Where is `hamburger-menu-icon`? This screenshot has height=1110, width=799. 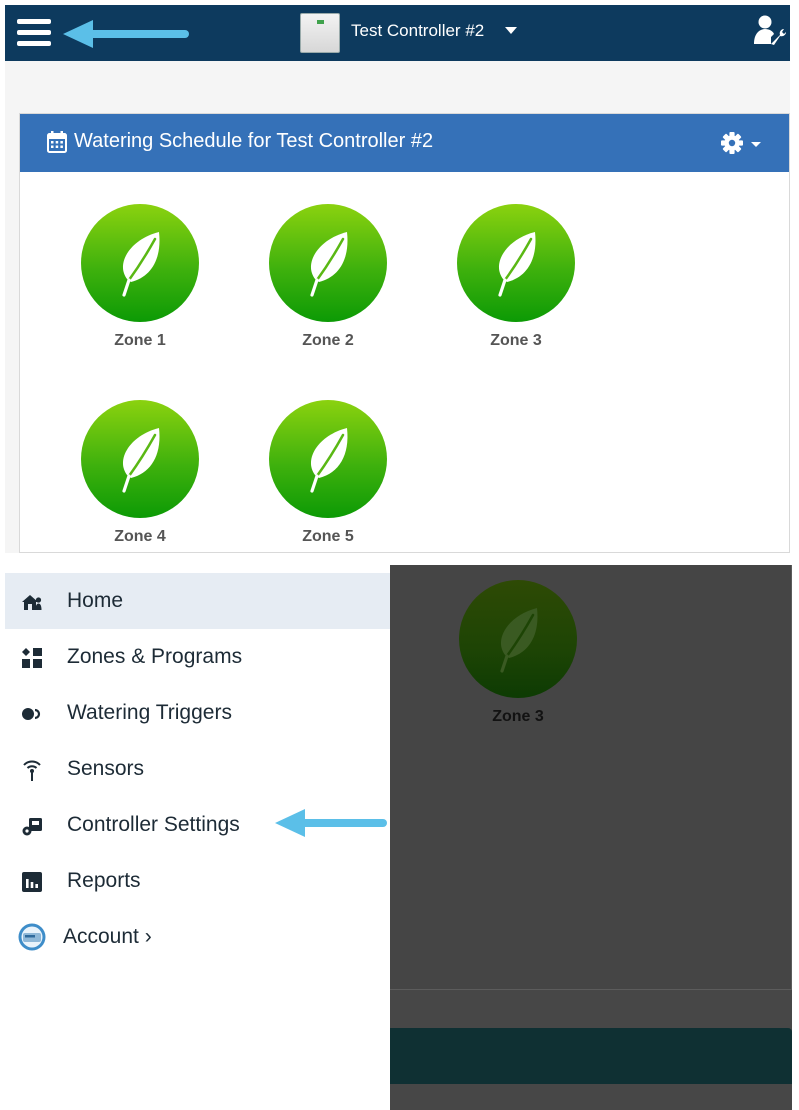
hamburger-menu-icon is located at coordinates (34, 33).